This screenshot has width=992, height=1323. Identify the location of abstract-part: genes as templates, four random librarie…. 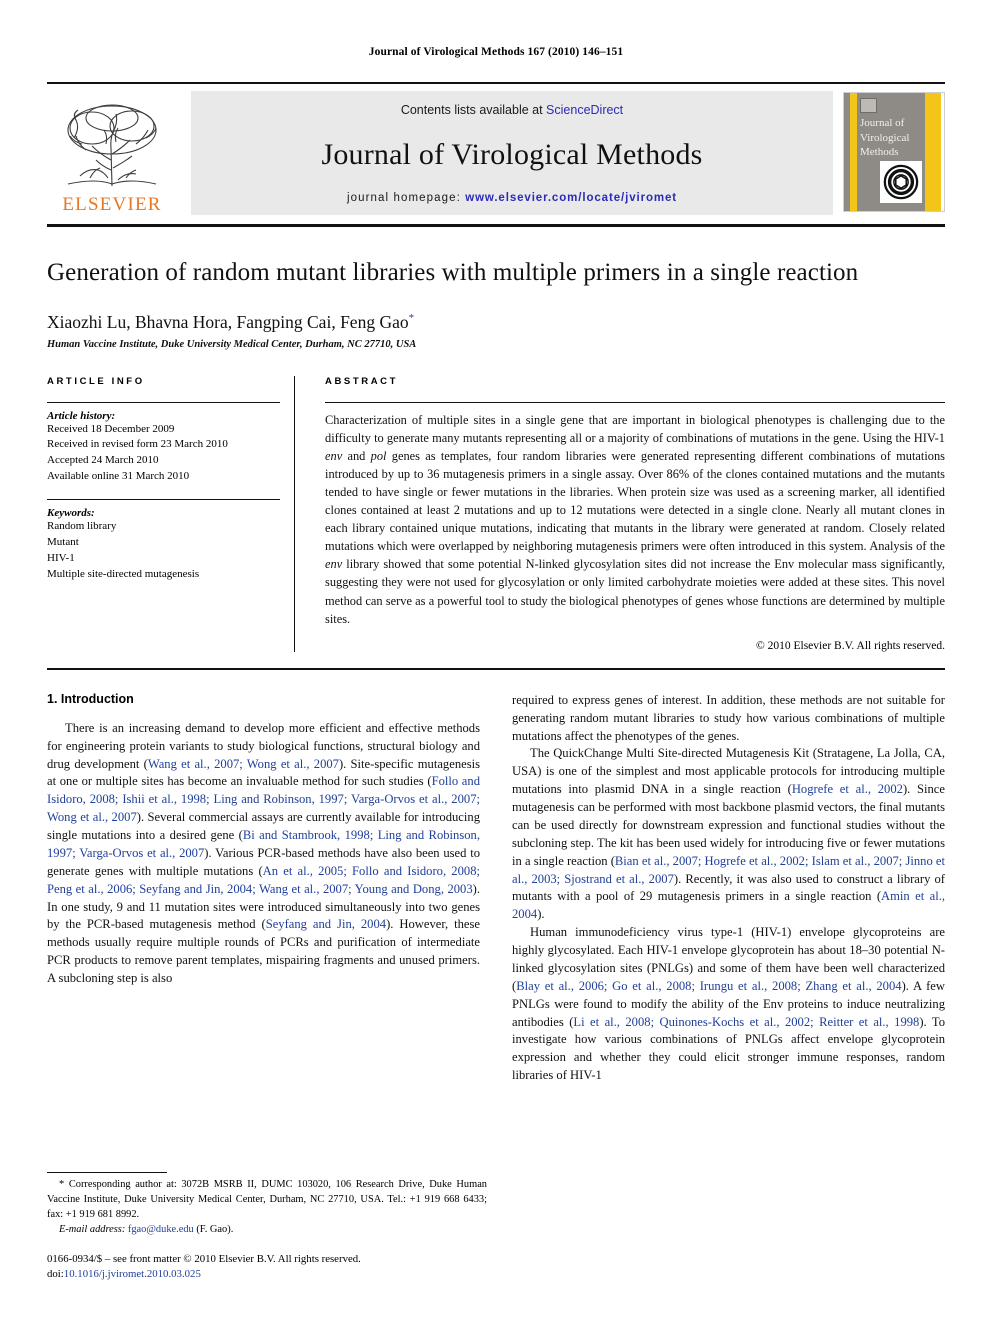
(635, 501).